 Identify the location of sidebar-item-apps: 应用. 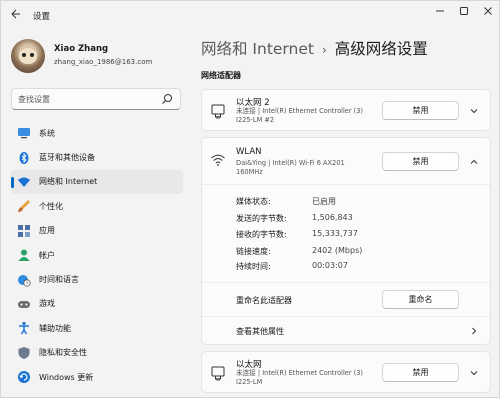
(97, 231).